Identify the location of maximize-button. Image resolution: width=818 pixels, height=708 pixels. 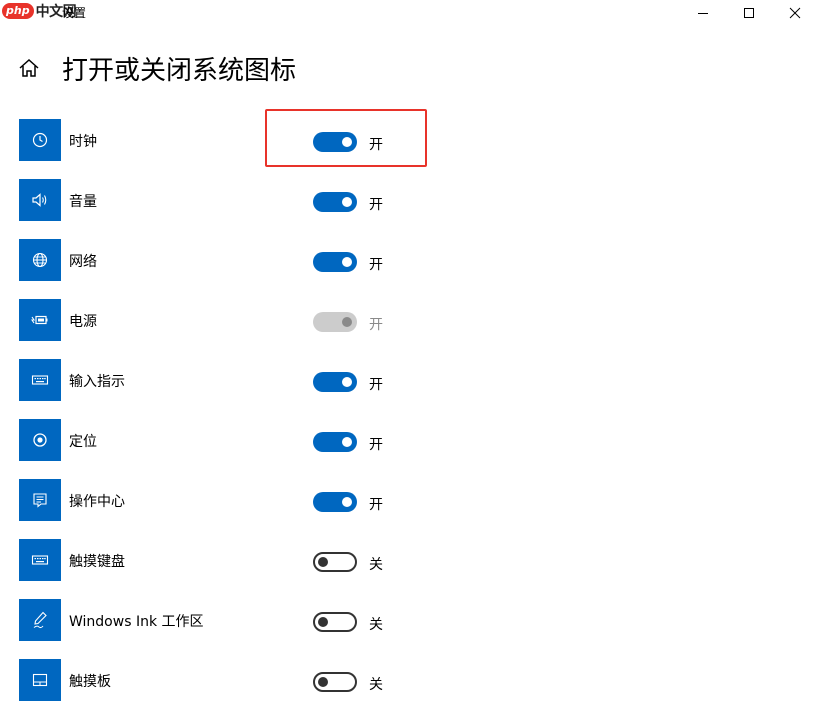
(749, 13).